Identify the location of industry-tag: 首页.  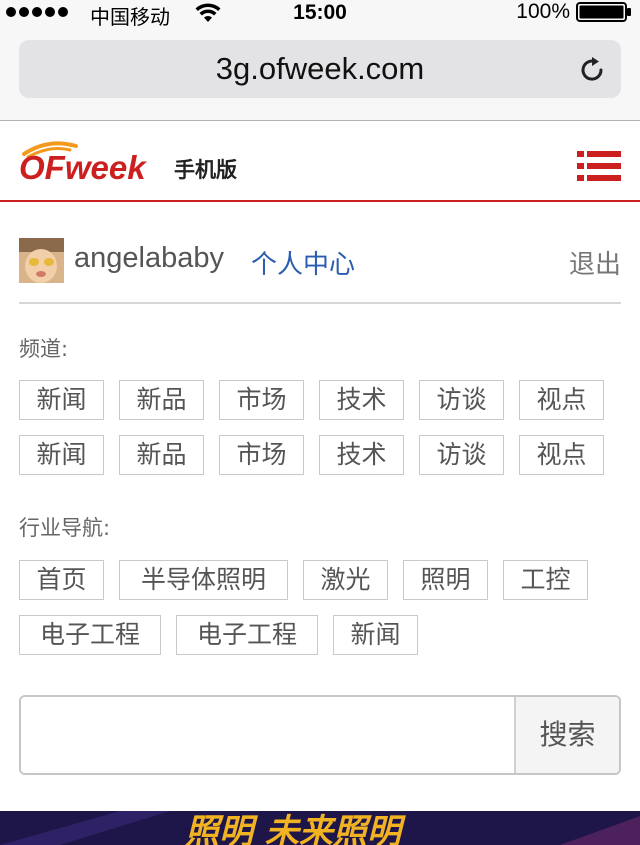
(61, 580).